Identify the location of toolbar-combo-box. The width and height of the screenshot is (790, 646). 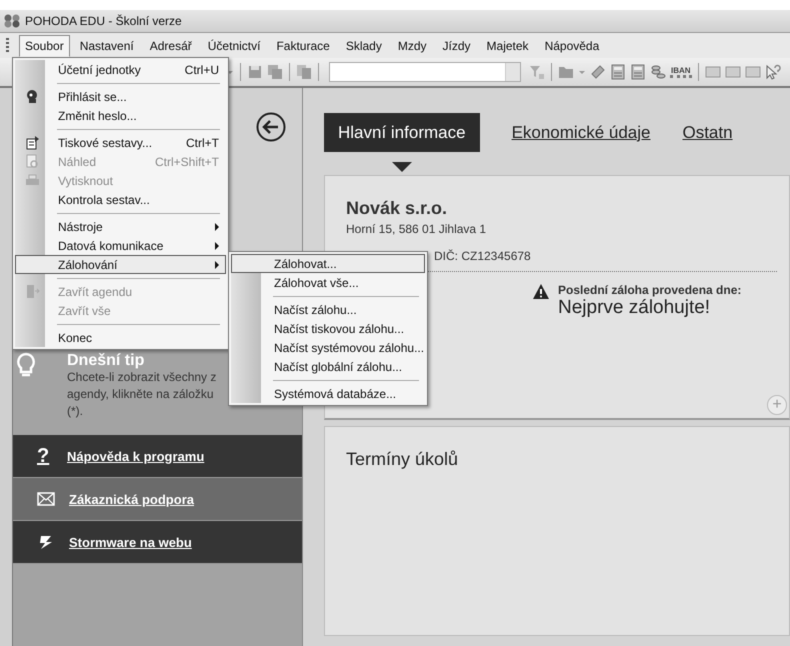
(425, 72).